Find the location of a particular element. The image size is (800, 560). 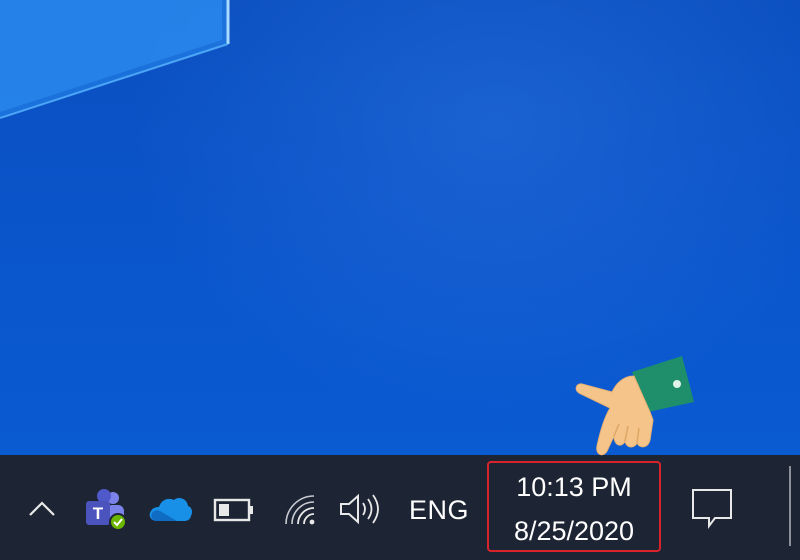

show-hidden-icons-chevron-icon is located at coordinates (42, 509).